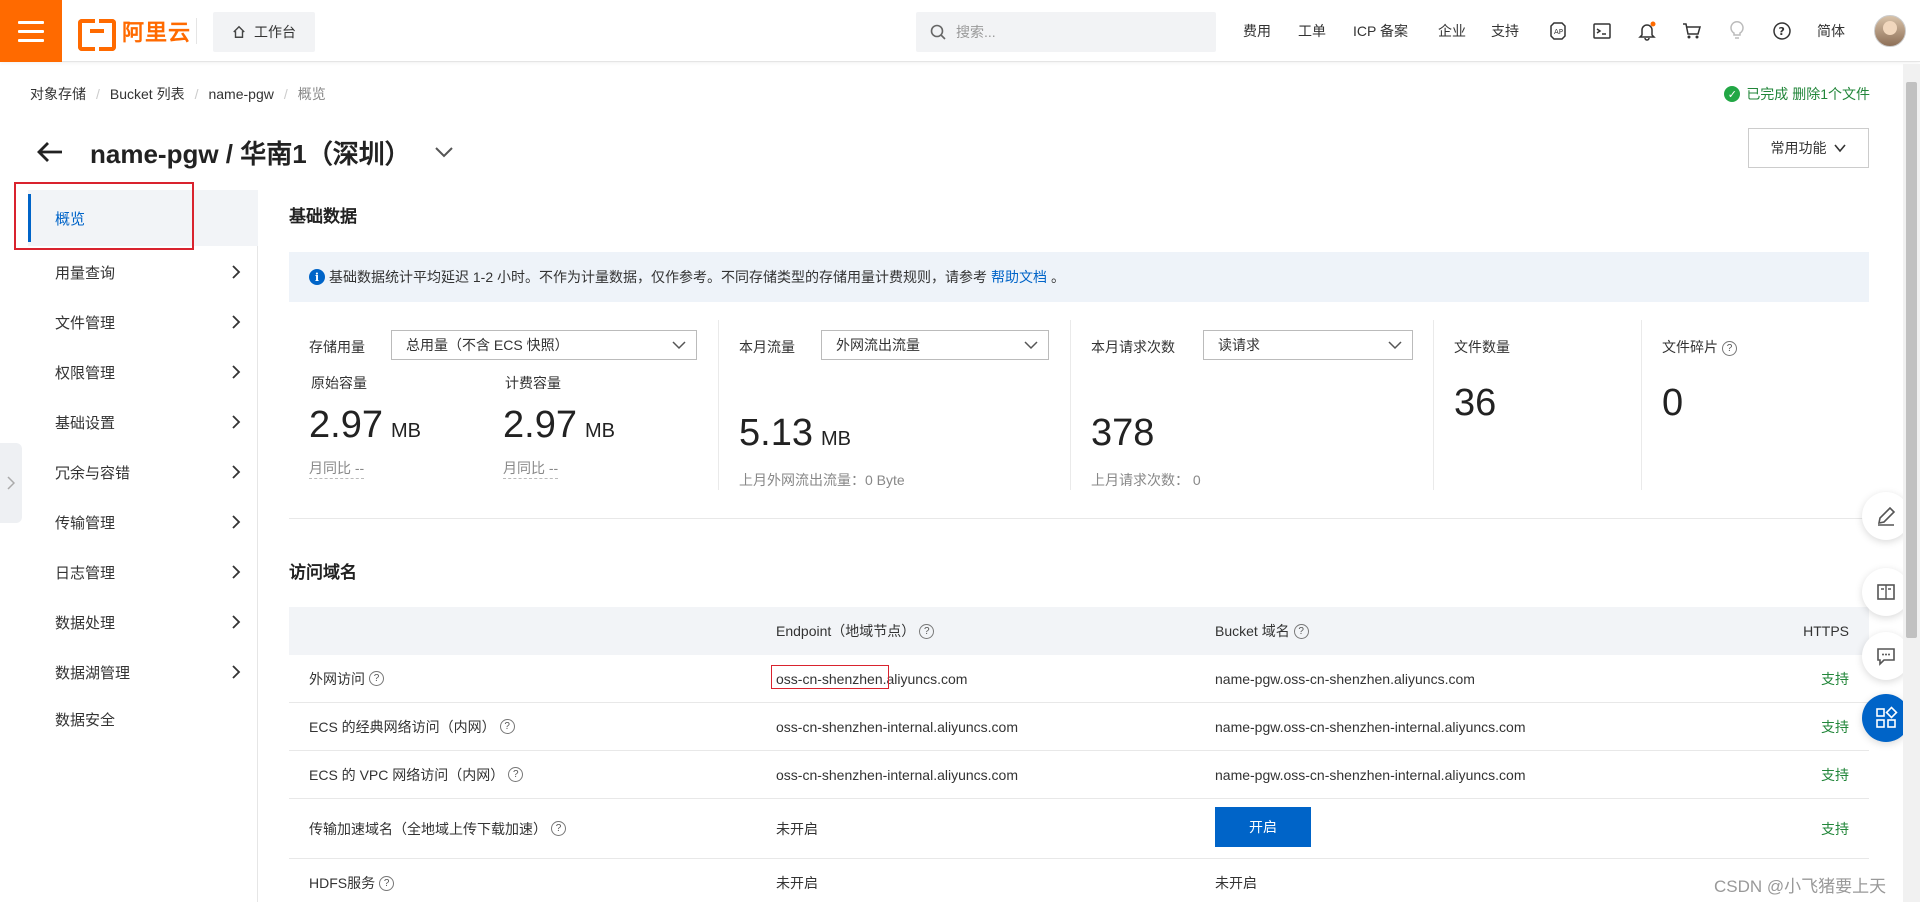  Describe the element at coordinates (1831, 31) in the screenshot. I see `language-switch: 简体` at that location.